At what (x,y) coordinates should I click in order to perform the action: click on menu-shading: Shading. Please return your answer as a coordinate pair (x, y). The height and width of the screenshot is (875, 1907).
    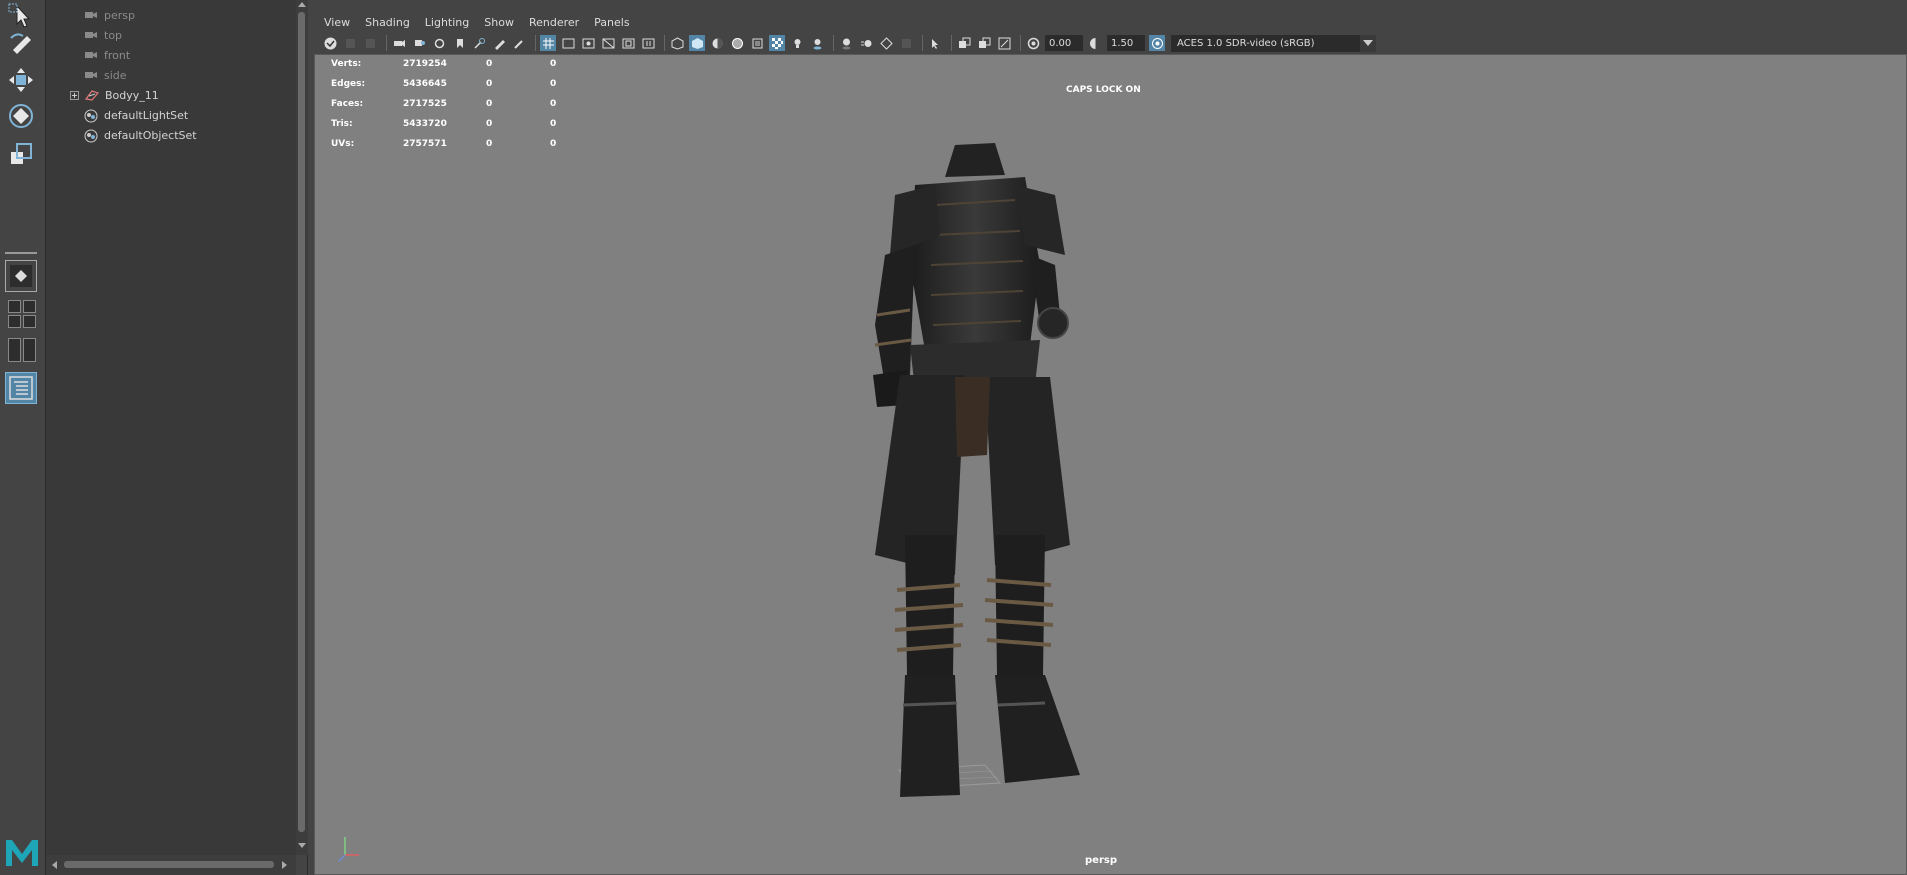
    Looking at the image, I should click on (387, 22).